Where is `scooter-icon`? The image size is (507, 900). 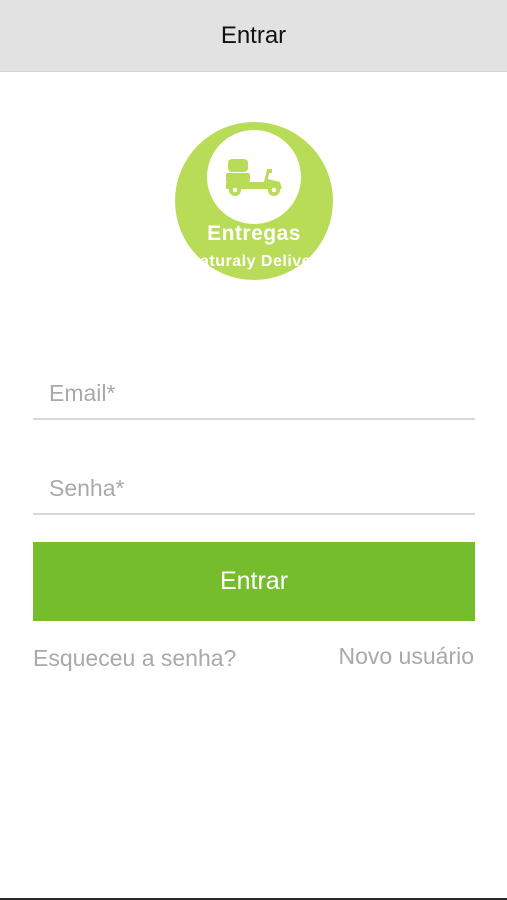
scooter-icon is located at coordinates (254, 177).